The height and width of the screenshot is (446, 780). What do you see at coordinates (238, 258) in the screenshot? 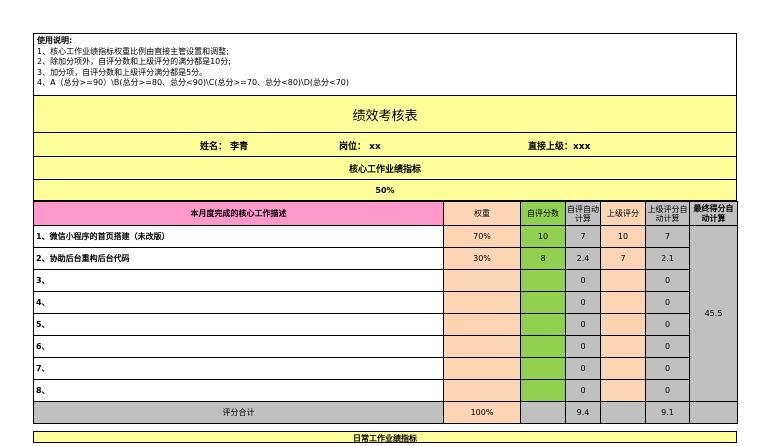
I see `desc-cell: 2、协助后台重构后台代码` at bounding box center [238, 258].